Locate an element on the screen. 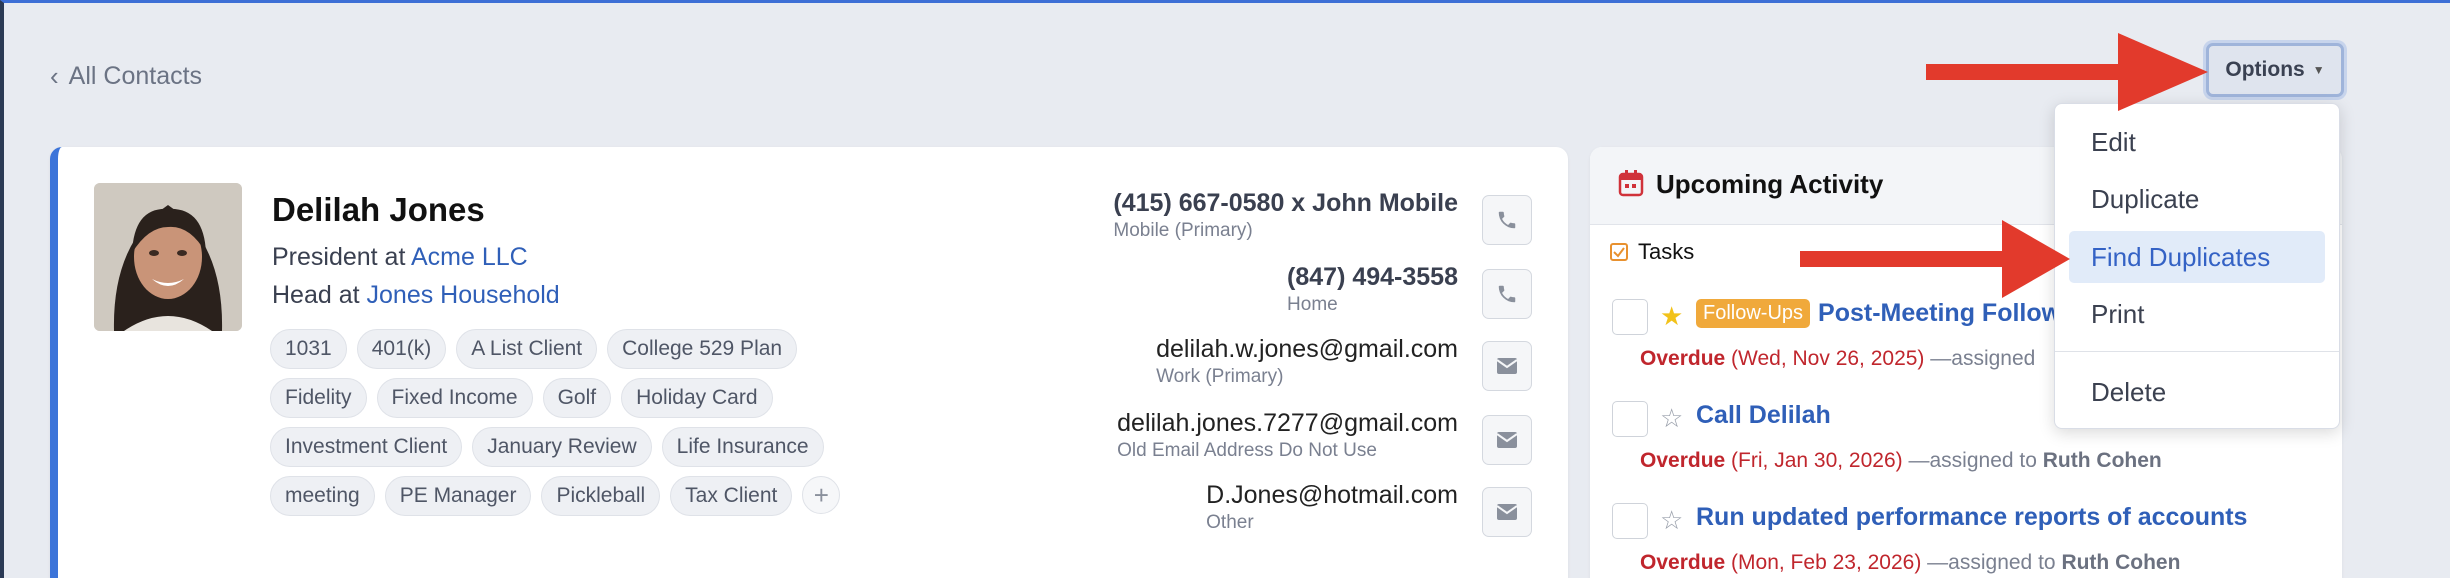 The image size is (2450, 578). annotation-arrow-find-duplicates-icon is located at coordinates (1935, 259).